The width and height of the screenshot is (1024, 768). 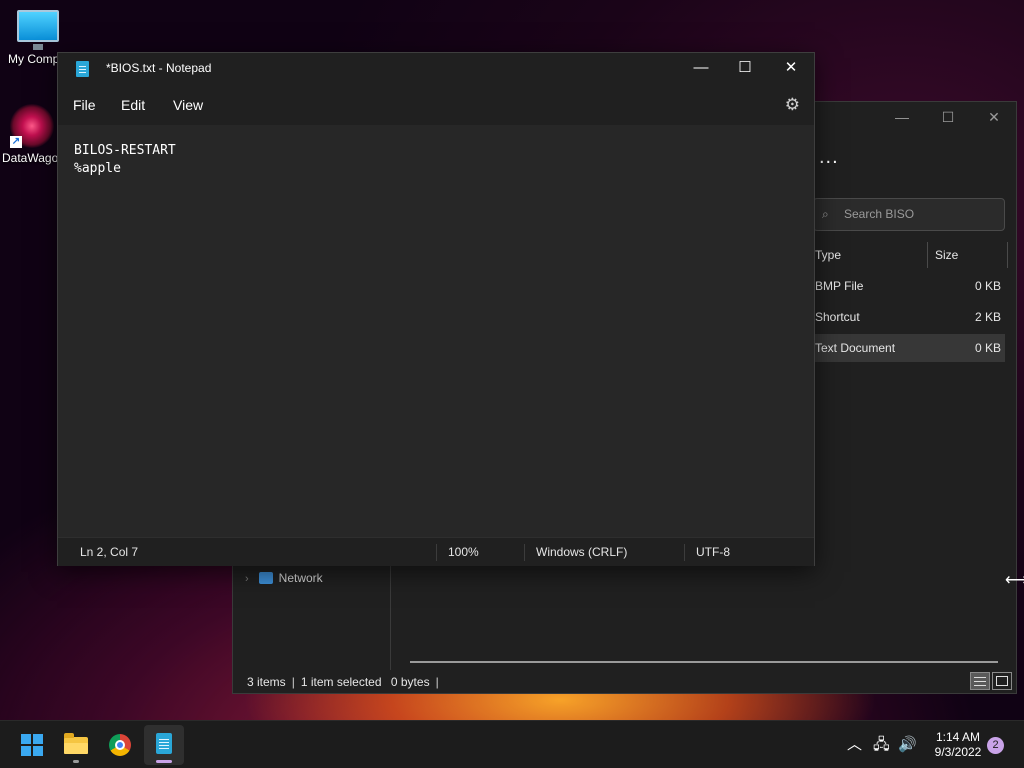 I want to click on menu-view: View, so click(x=188, y=105).